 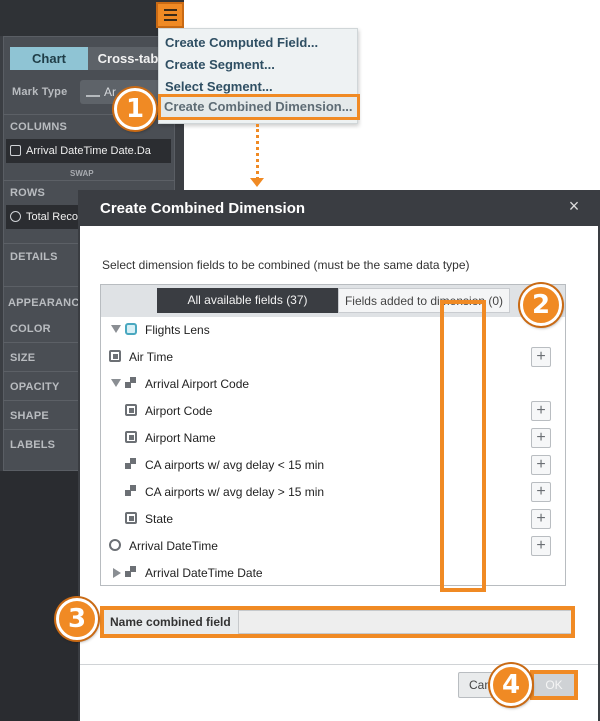 I want to click on column-field-pill: Arrival DateTime Date.Da, so click(x=88, y=151).